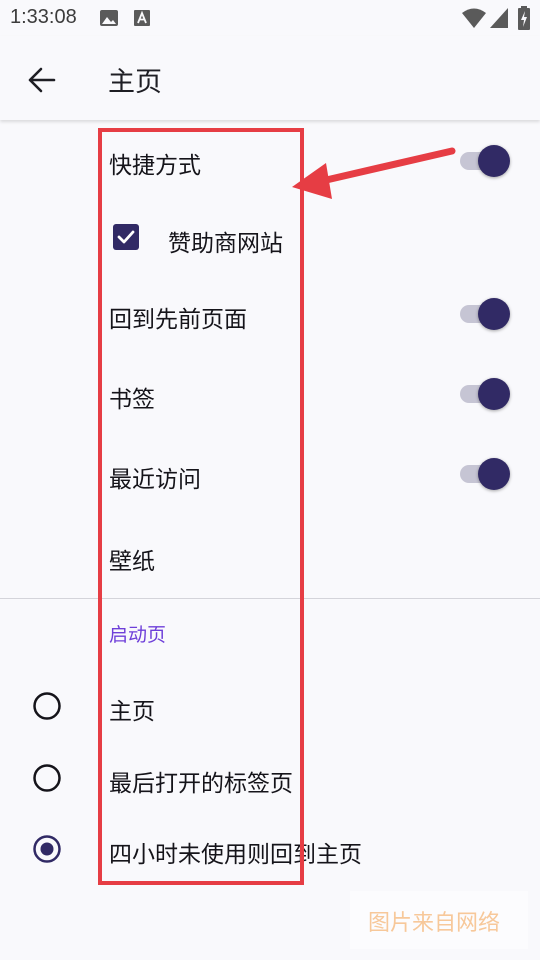 The image size is (540, 960). I want to click on shortcuts-toggle, so click(486, 161).